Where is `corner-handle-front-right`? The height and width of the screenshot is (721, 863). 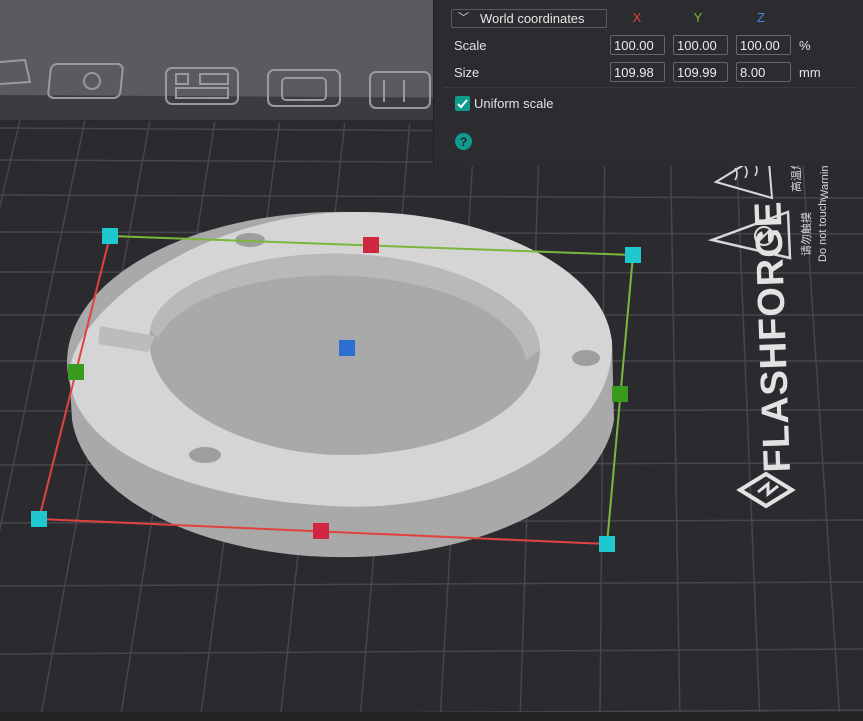 corner-handle-front-right is located at coordinates (607, 544).